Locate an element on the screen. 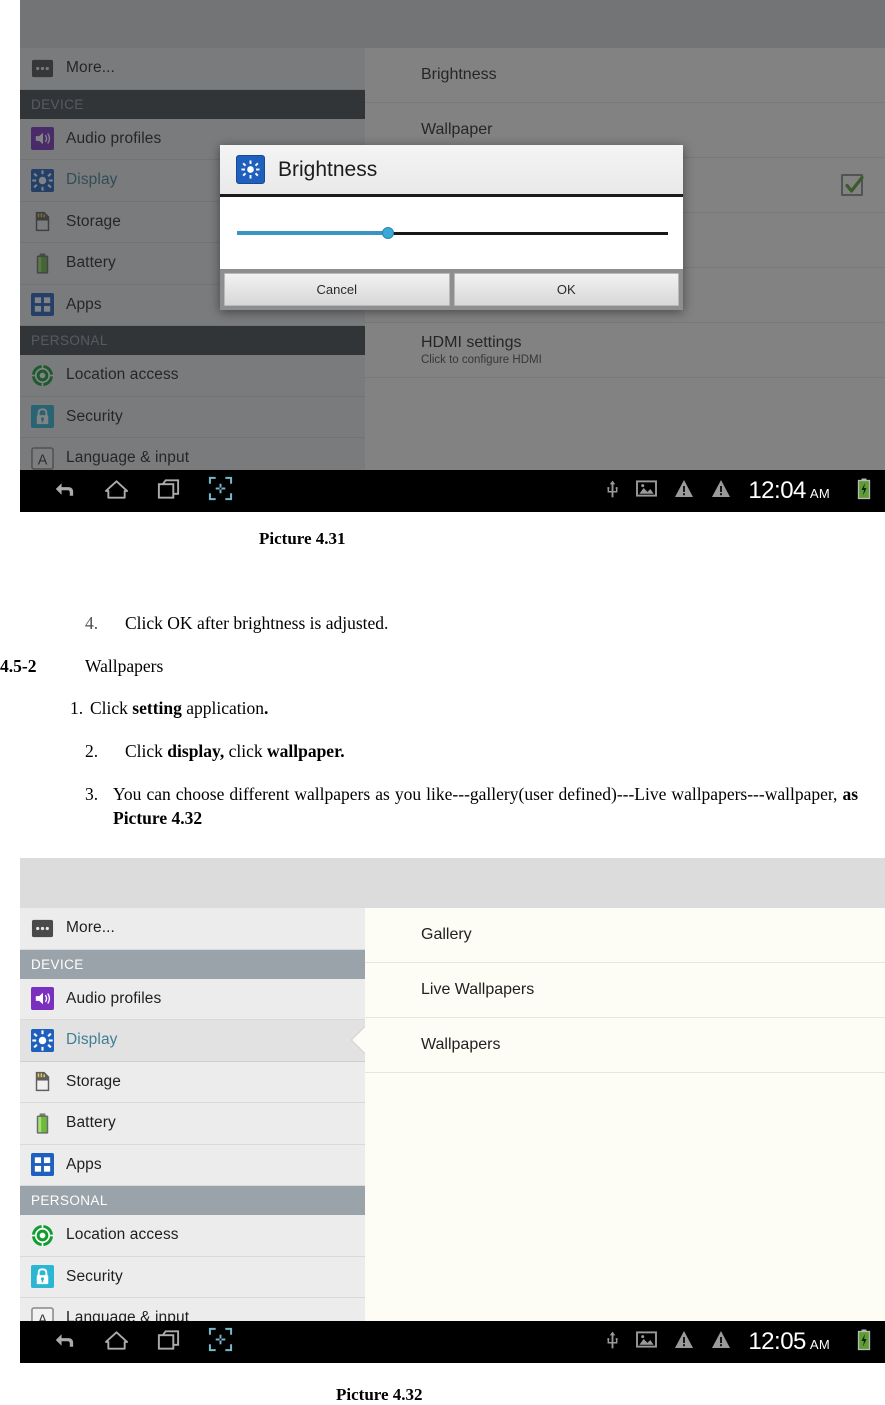 The image size is (885, 1405). dialog-title: Brightness is located at coordinates (328, 169).